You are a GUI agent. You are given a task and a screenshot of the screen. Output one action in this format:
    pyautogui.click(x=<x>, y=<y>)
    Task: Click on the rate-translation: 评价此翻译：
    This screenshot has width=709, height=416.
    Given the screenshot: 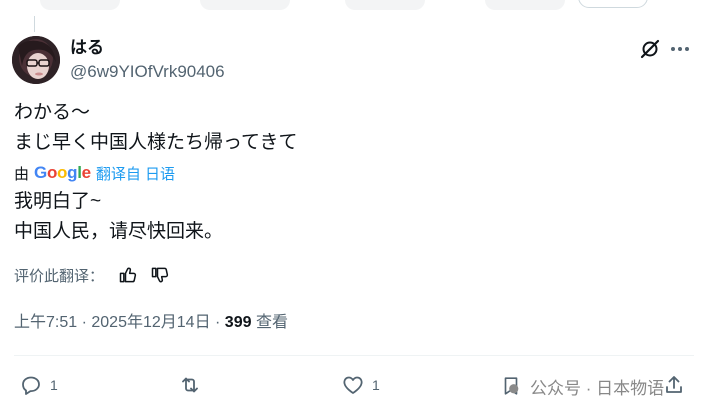 What is the action you would take?
    pyautogui.click(x=98, y=275)
    